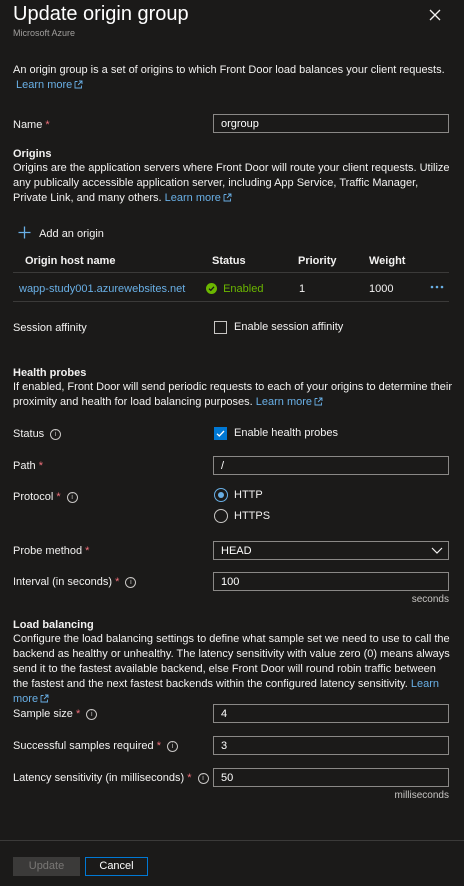  Describe the element at coordinates (331, 713) in the screenshot. I see `sample-size-input: 4` at that location.